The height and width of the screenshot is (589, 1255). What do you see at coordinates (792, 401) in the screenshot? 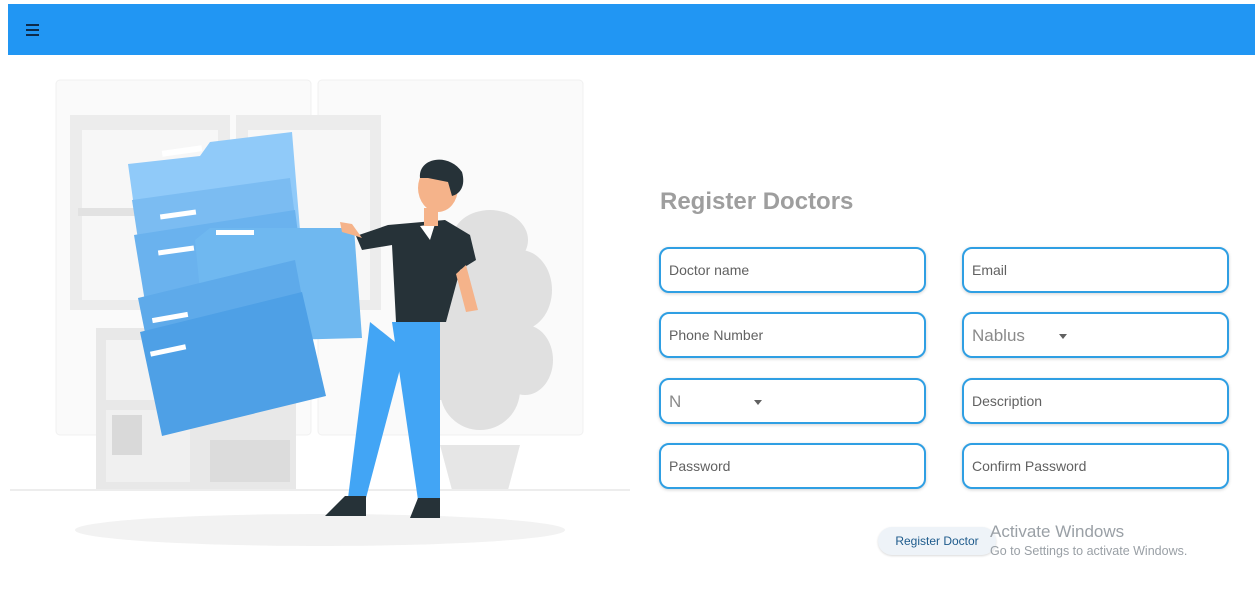
I see `second-select: N` at bounding box center [792, 401].